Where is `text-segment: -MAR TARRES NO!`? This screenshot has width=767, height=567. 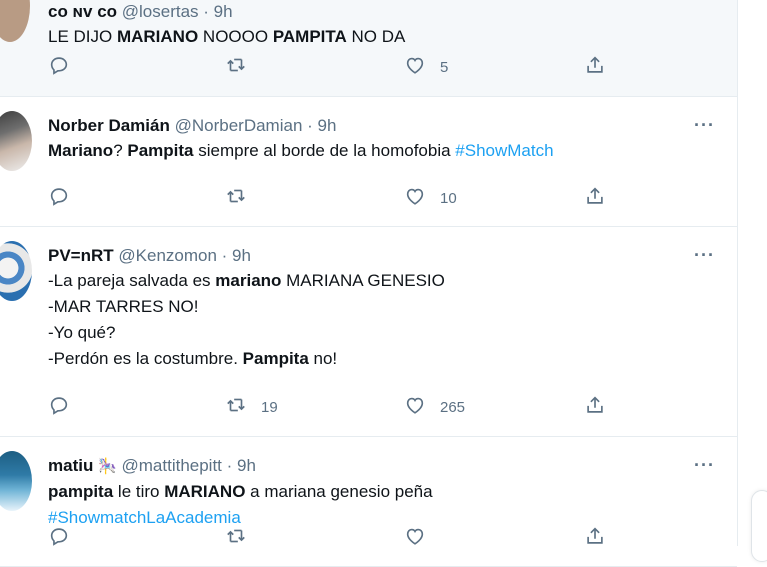
text-segment: -MAR TARRES NO! is located at coordinates (123, 306).